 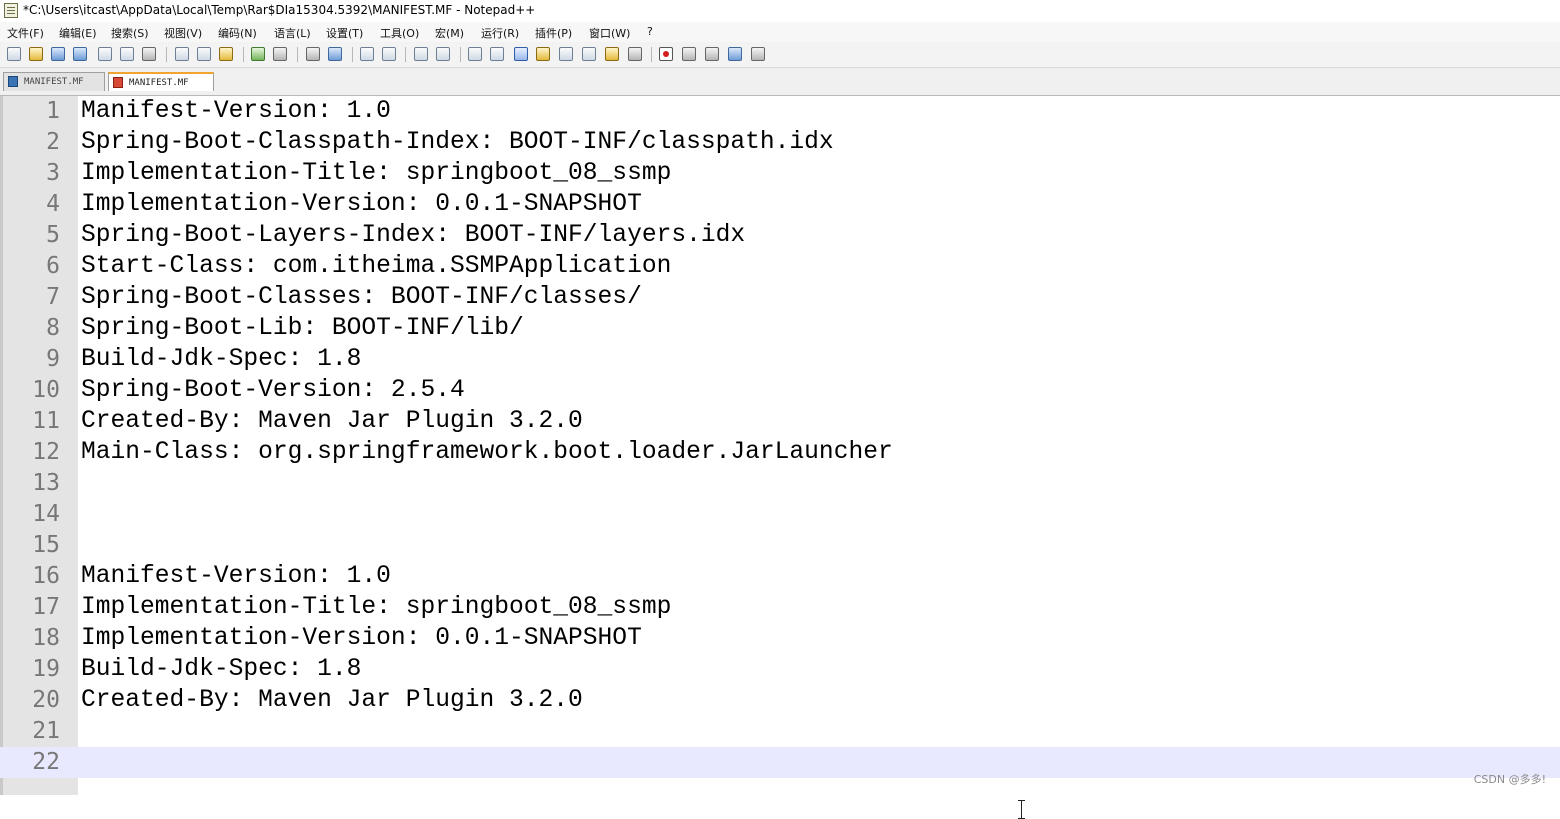 What do you see at coordinates (78, 33) in the screenshot?
I see `menu-edit: 编辑(E)` at bounding box center [78, 33].